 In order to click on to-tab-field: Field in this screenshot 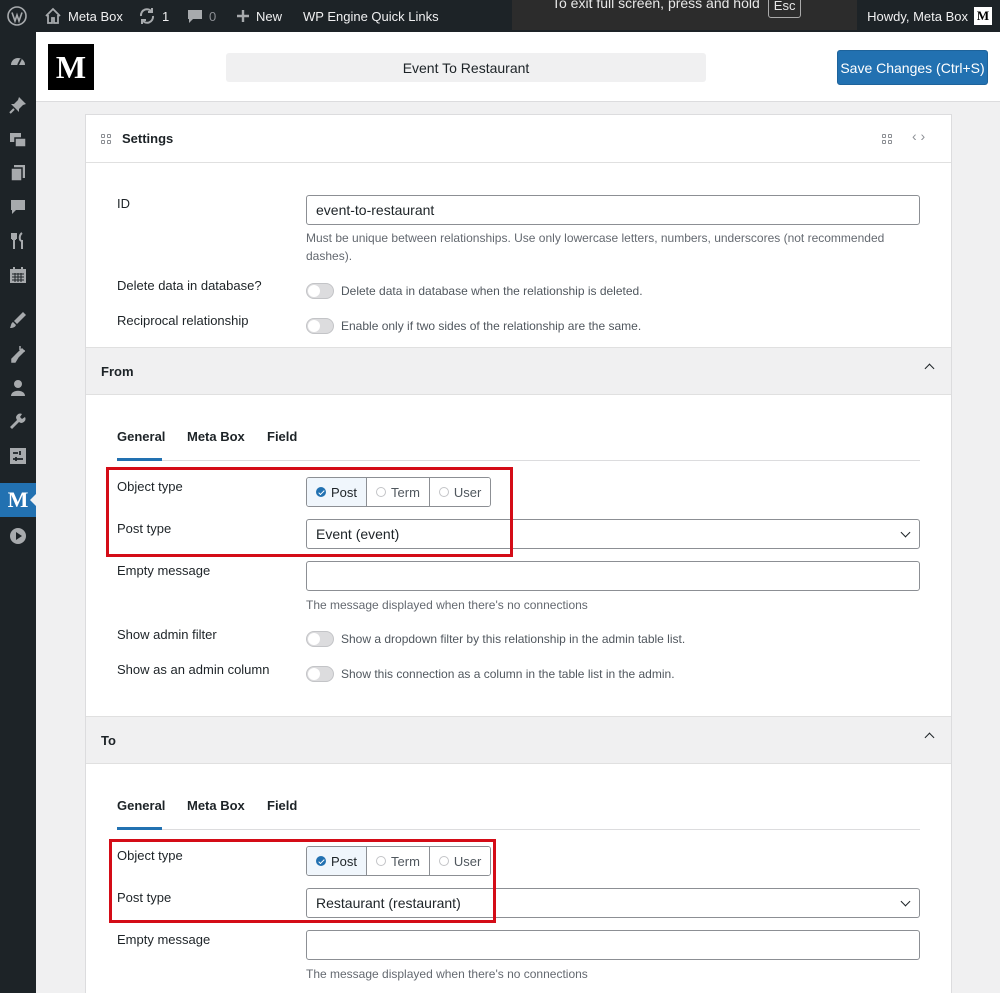, I will do `click(282, 814)`.